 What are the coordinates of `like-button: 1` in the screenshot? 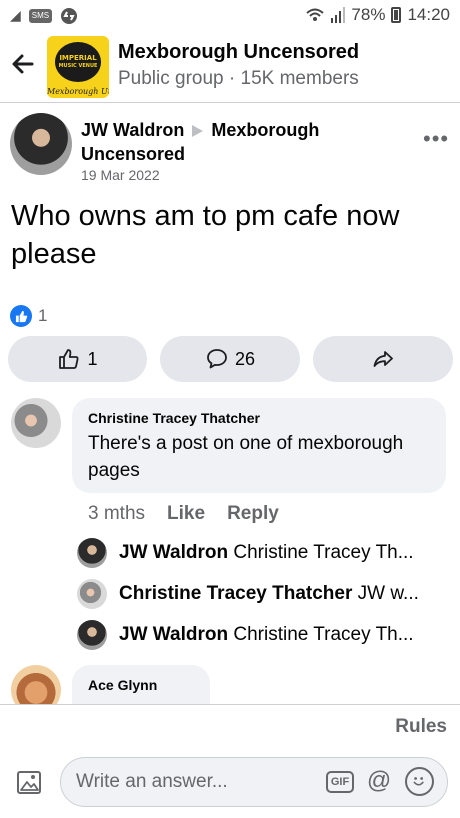 It's located at (77, 359).